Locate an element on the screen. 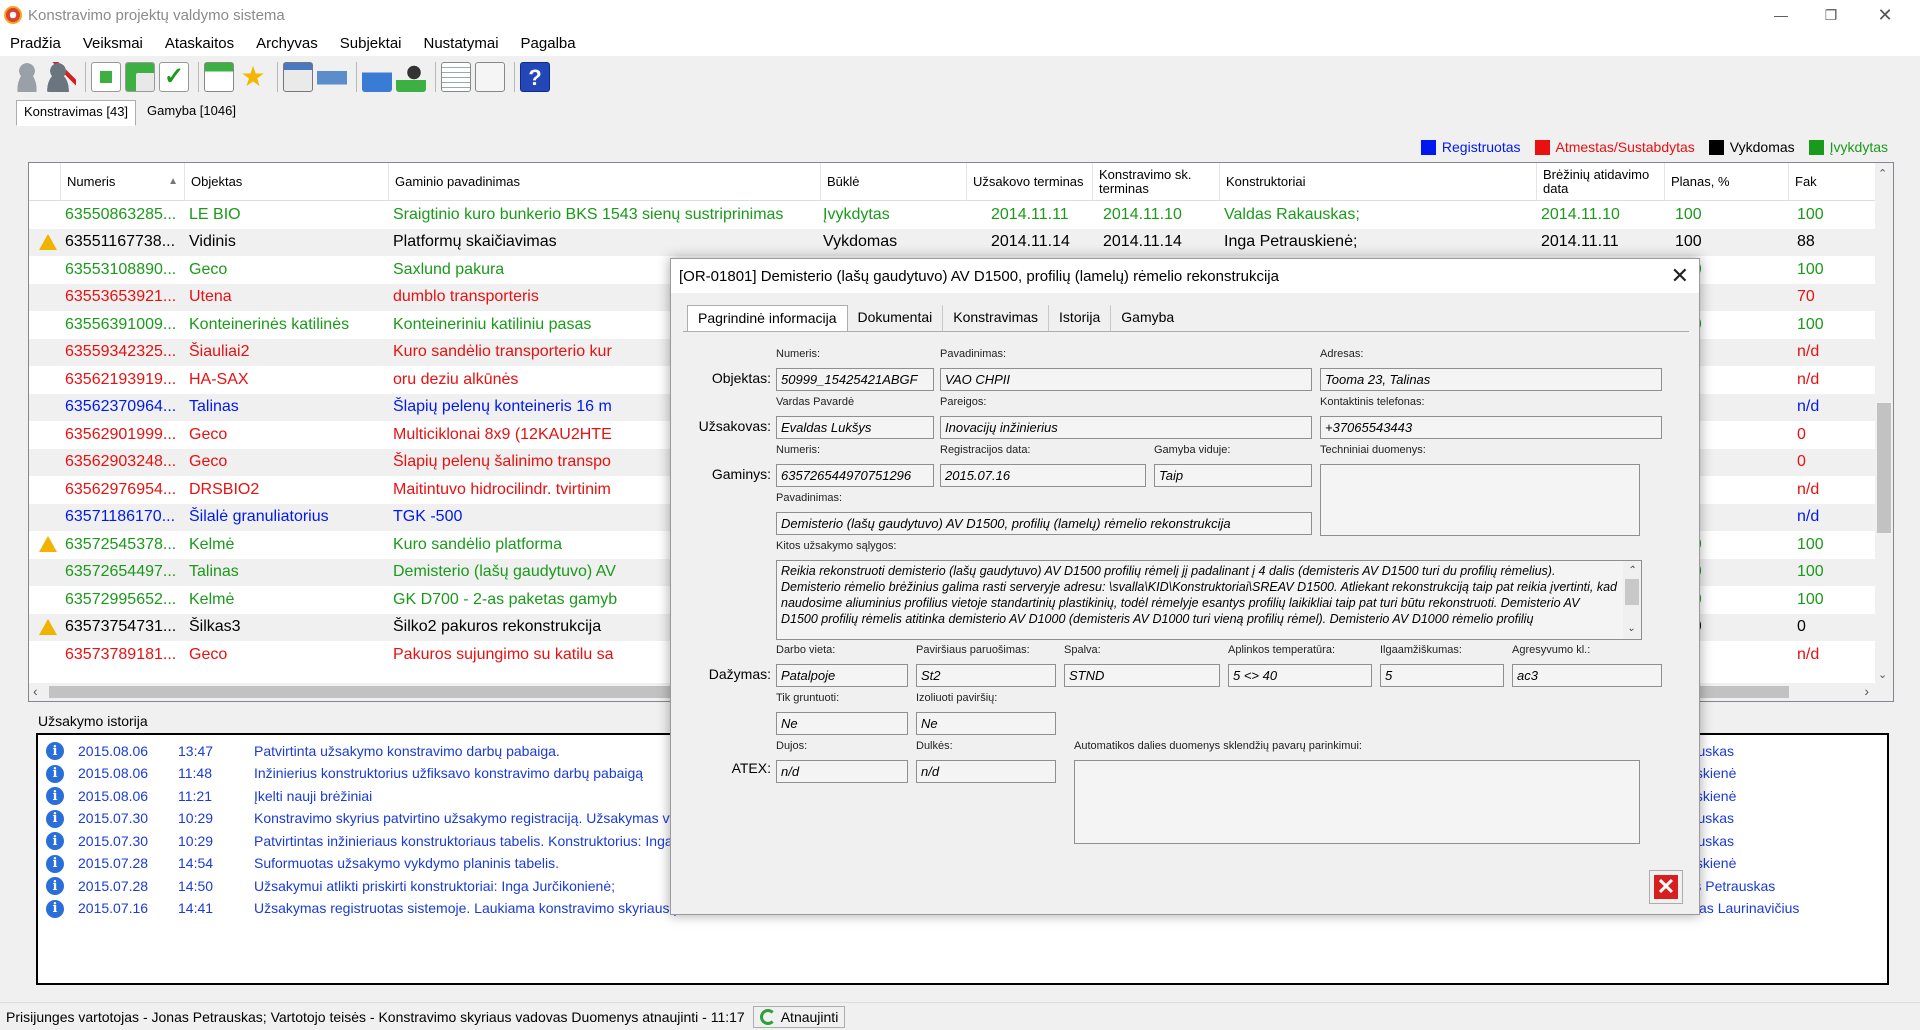 The width and height of the screenshot is (1920, 1030). menu-veiksmai: Veiksmai is located at coordinates (113, 43).